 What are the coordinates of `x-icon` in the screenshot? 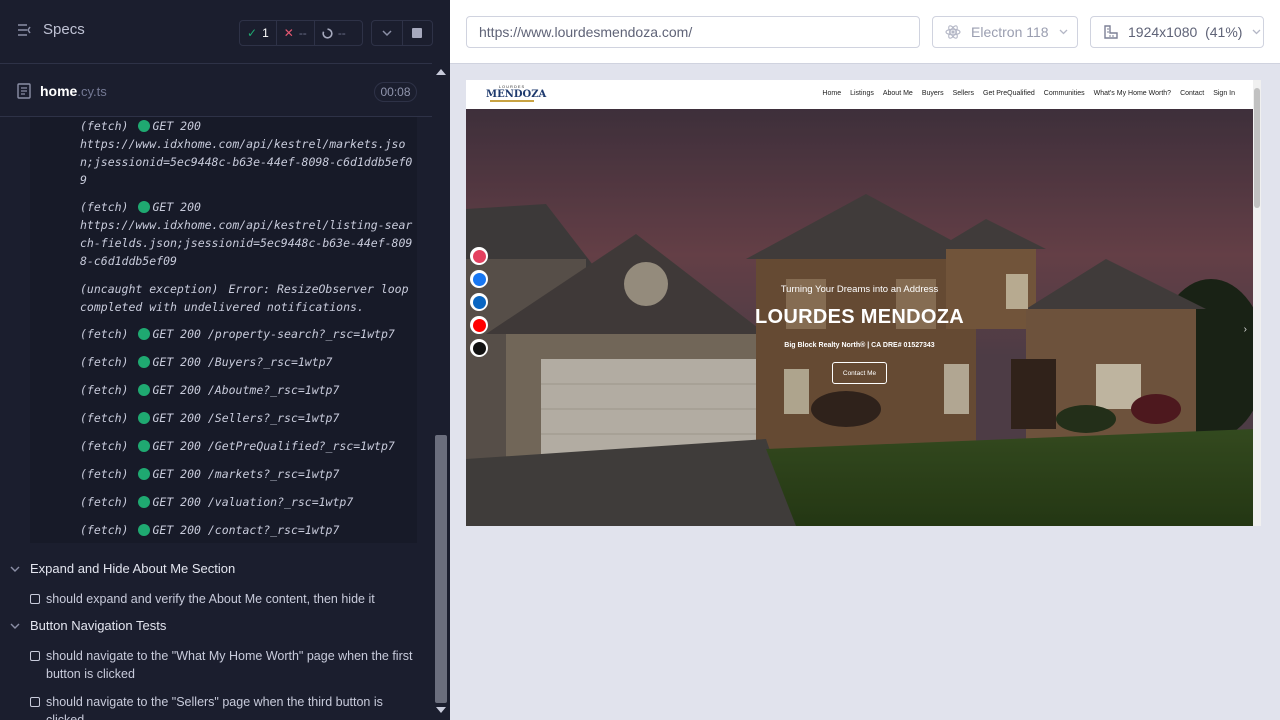 It's located at (479, 348).